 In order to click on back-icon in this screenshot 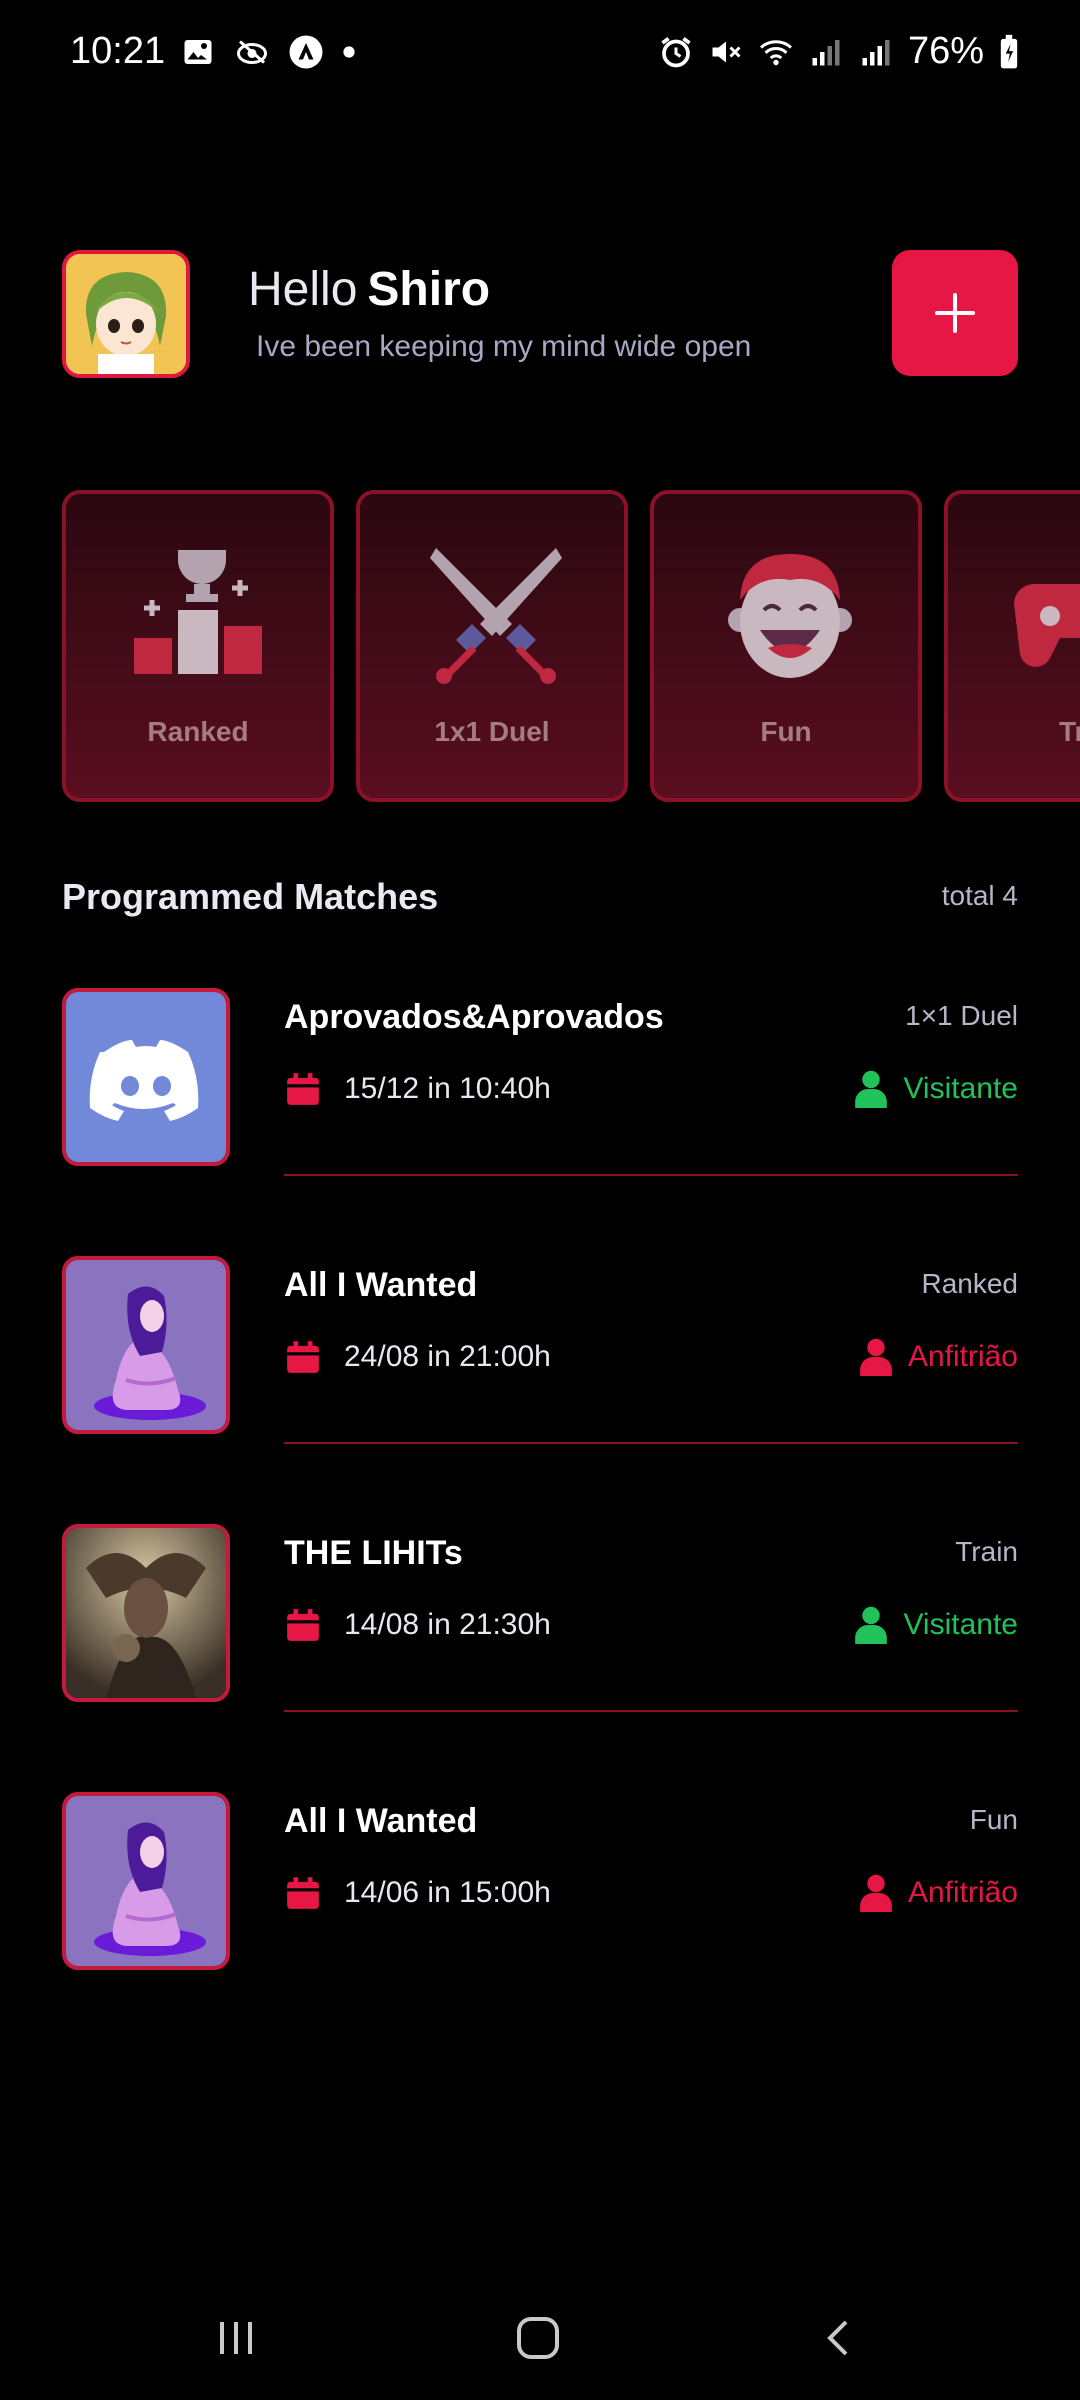, I will do `click(837, 2338)`.